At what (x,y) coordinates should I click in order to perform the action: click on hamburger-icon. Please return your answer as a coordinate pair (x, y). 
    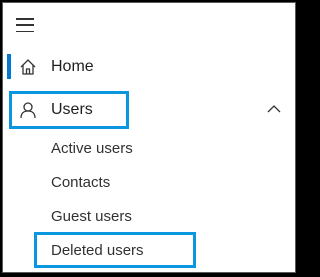
    Looking at the image, I should click on (25, 25).